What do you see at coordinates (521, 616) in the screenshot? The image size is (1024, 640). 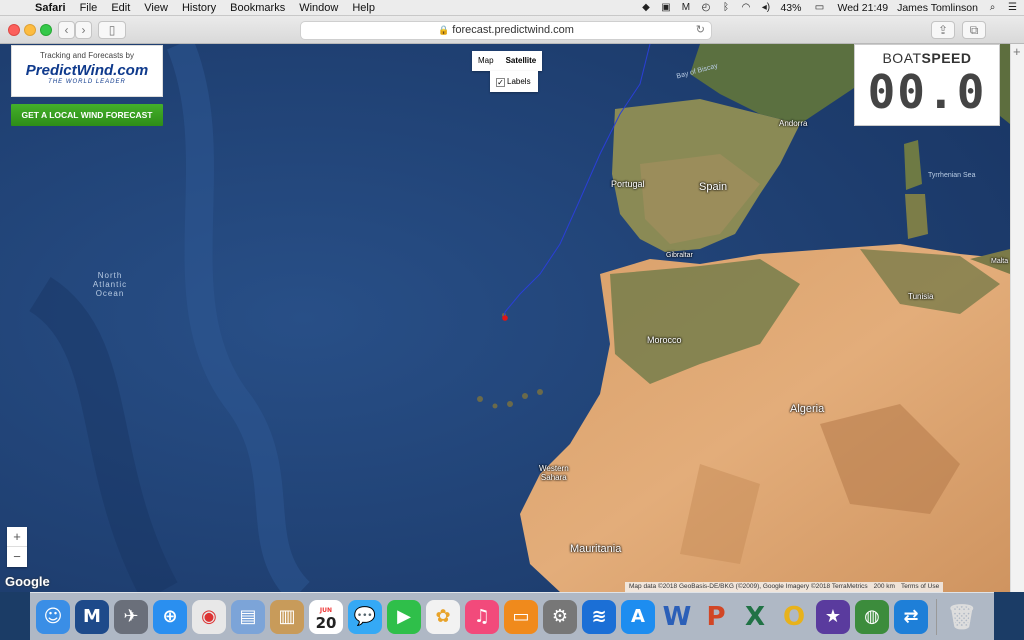 I see `ibooks-icon: ▭` at bounding box center [521, 616].